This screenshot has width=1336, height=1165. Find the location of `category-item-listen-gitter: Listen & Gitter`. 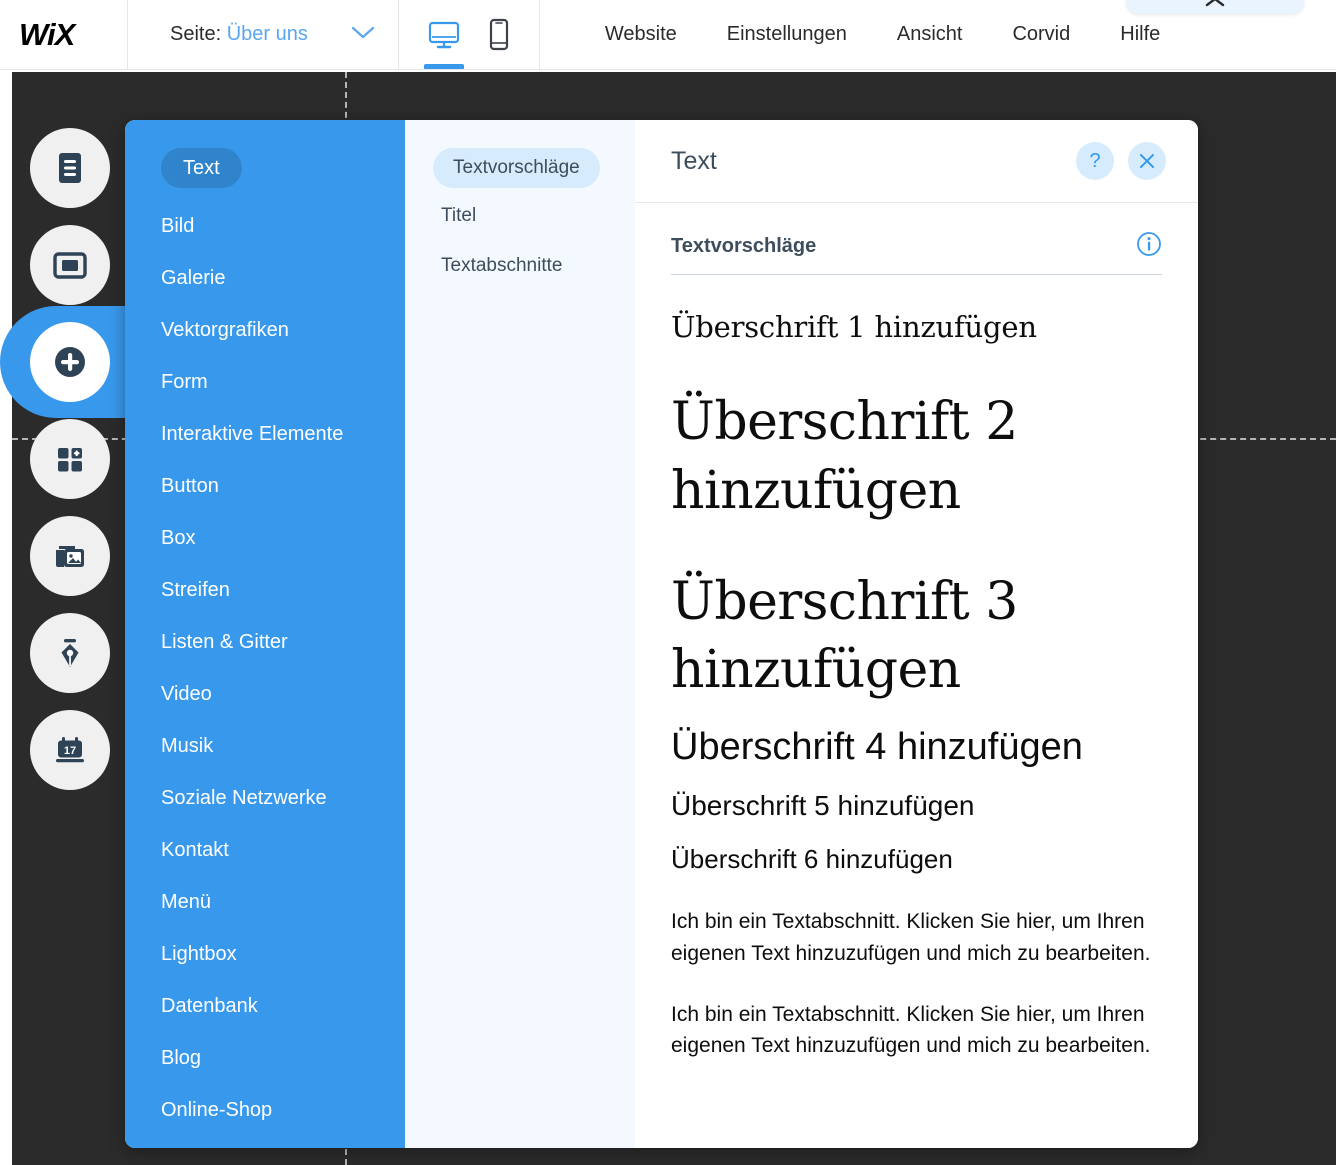

category-item-listen-gitter: Listen & Gitter is located at coordinates (265, 642).